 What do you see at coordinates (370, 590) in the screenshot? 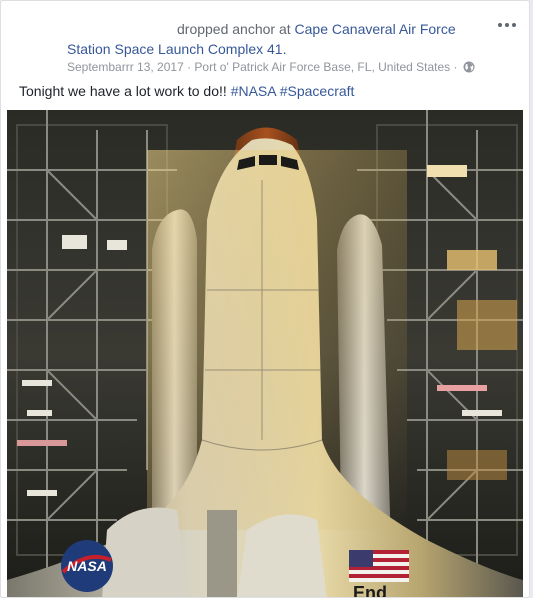
I see `orbiter-name-text: End` at bounding box center [370, 590].